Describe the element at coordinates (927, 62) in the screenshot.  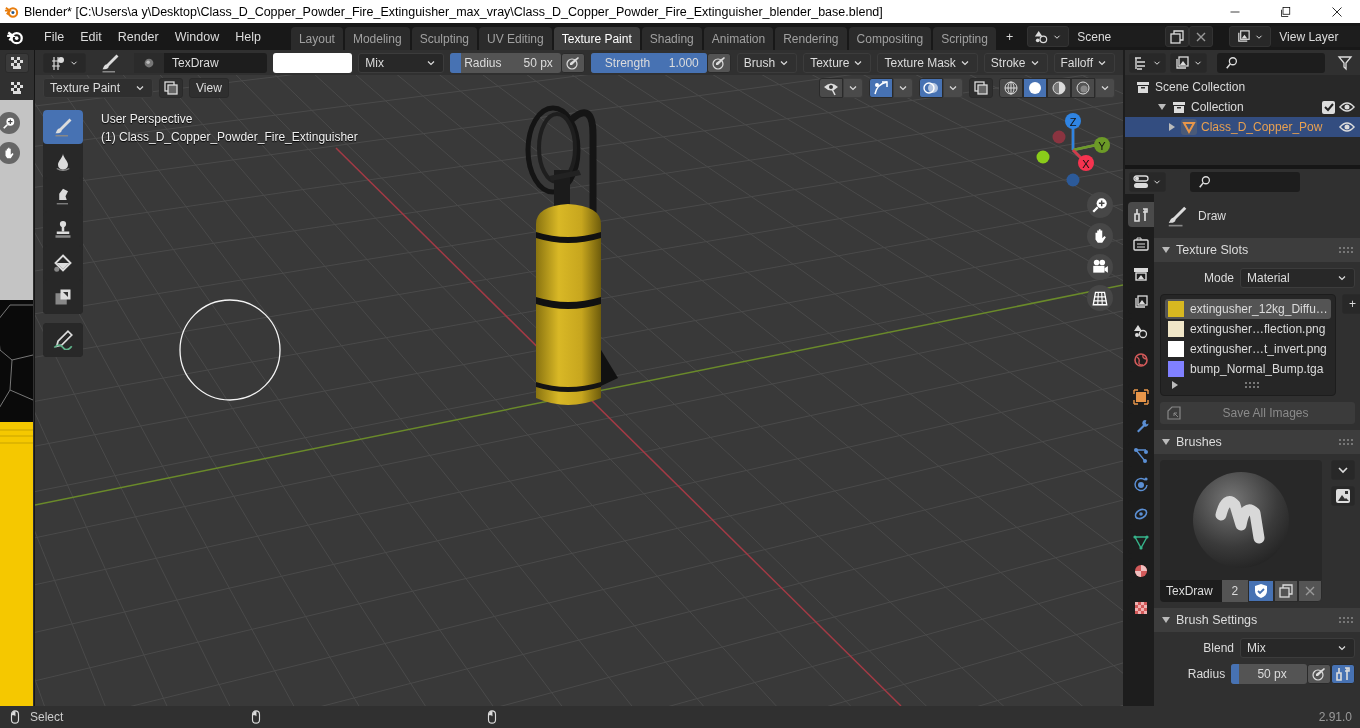
I see `header-menu: Texture Mask` at that location.